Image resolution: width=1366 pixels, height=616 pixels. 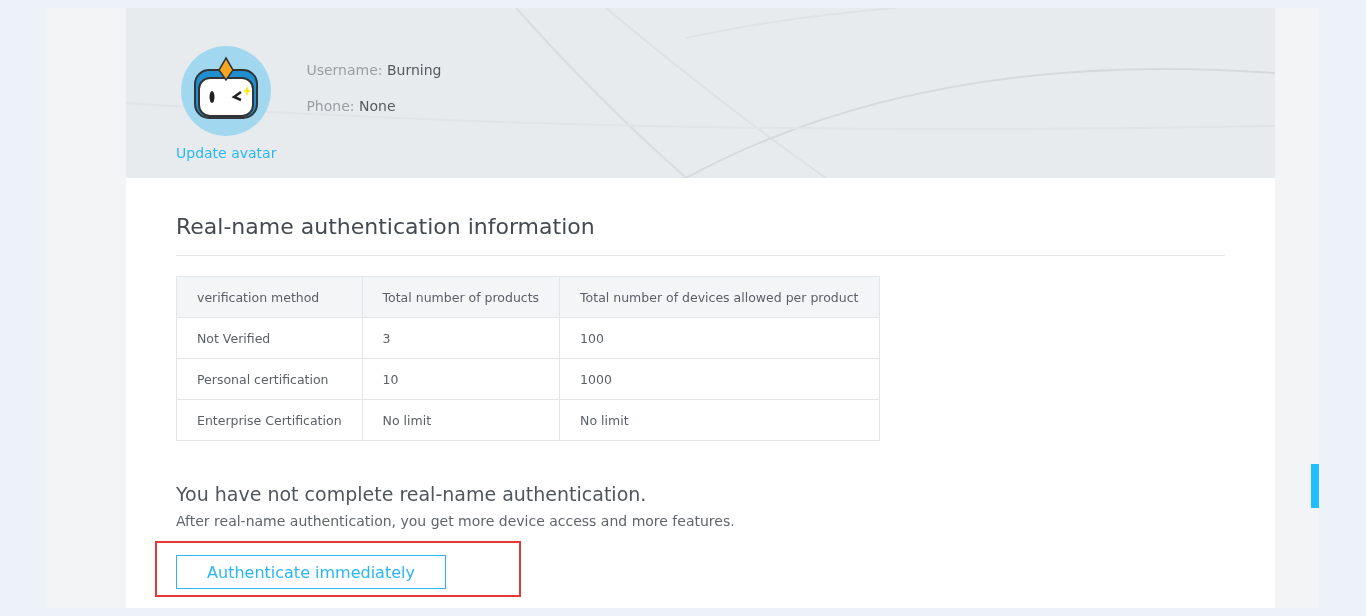 I want to click on table-cell: 10, so click(x=461, y=379).